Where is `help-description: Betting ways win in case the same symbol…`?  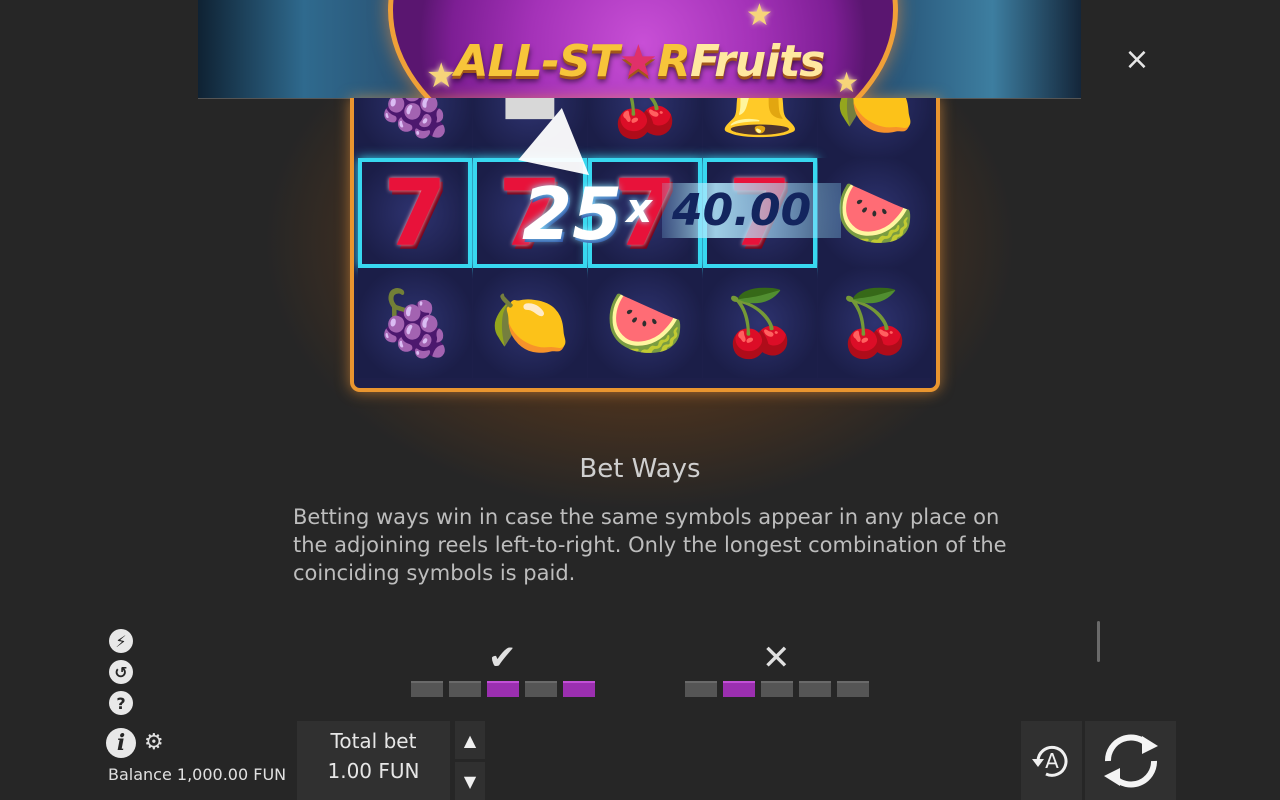 help-description: Betting ways win in case the same symbol… is located at coordinates (650, 545).